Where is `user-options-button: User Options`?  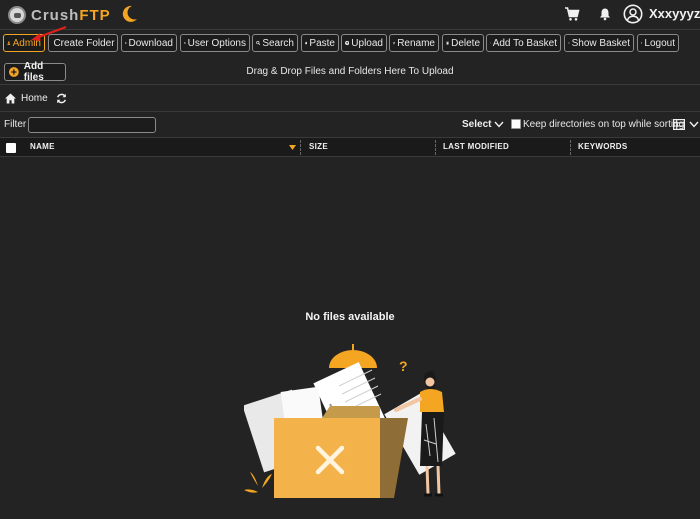
user-options-button: User Options is located at coordinates (215, 43).